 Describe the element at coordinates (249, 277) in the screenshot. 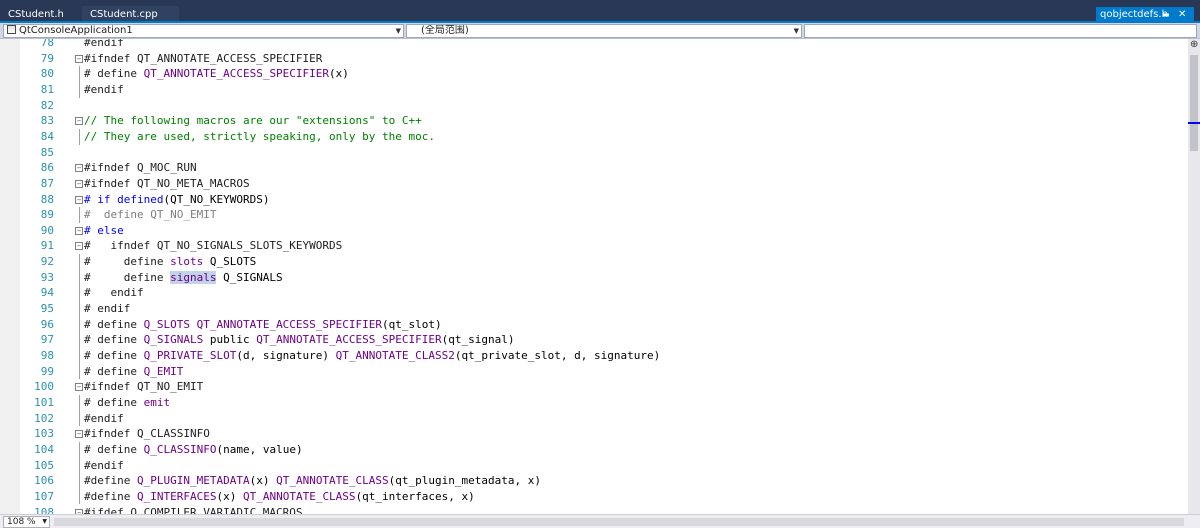

I see `code-token: Q_SIGNALS` at that location.